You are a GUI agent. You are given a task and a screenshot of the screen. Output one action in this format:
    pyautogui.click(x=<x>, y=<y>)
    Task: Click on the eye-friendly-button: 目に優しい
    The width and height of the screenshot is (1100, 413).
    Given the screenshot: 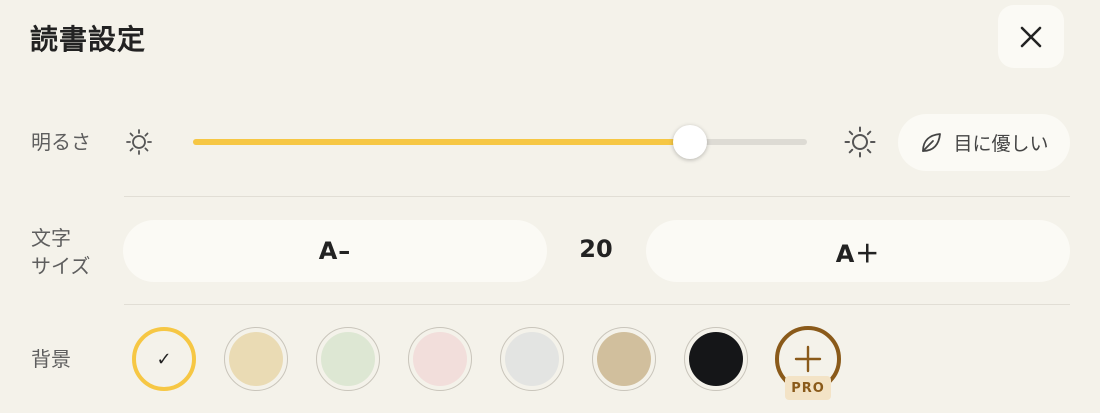 What is the action you would take?
    pyautogui.click(x=984, y=142)
    